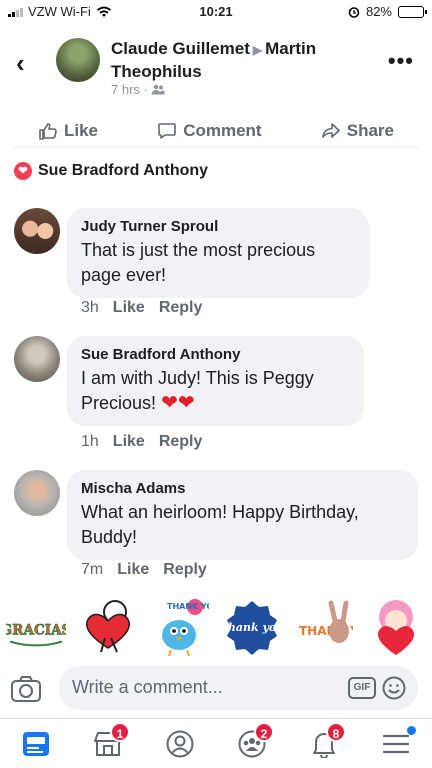 This screenshot has height=768, width=432. What do you see at coordinates (264, 731) in the screenshot?
I see `groups-badge: 2` at bounding box center [264, 731].